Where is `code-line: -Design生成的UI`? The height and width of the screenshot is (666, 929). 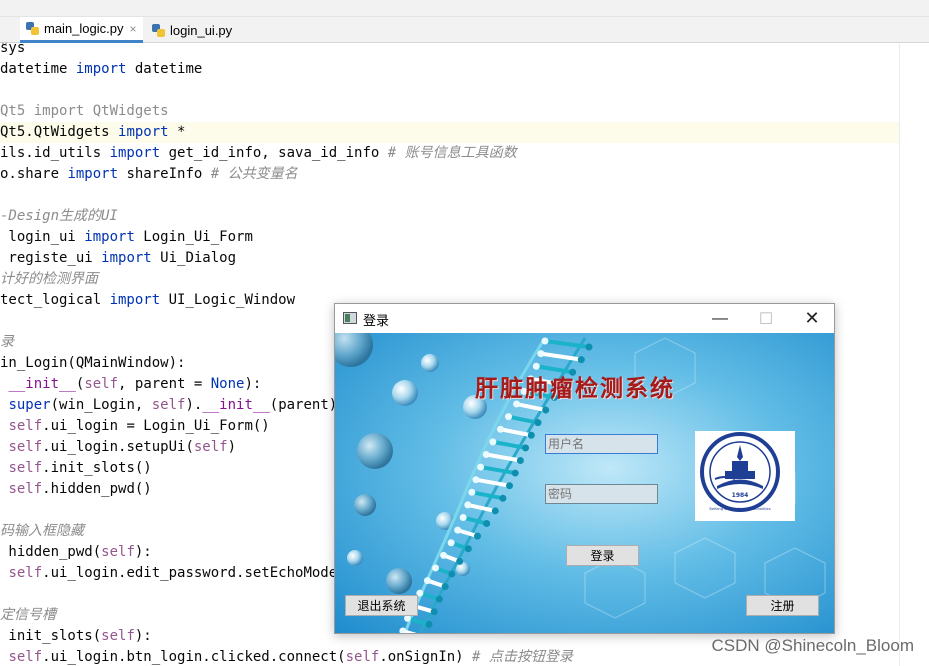 code-line: -Design生成的UI is located at coordinates (450, 216).